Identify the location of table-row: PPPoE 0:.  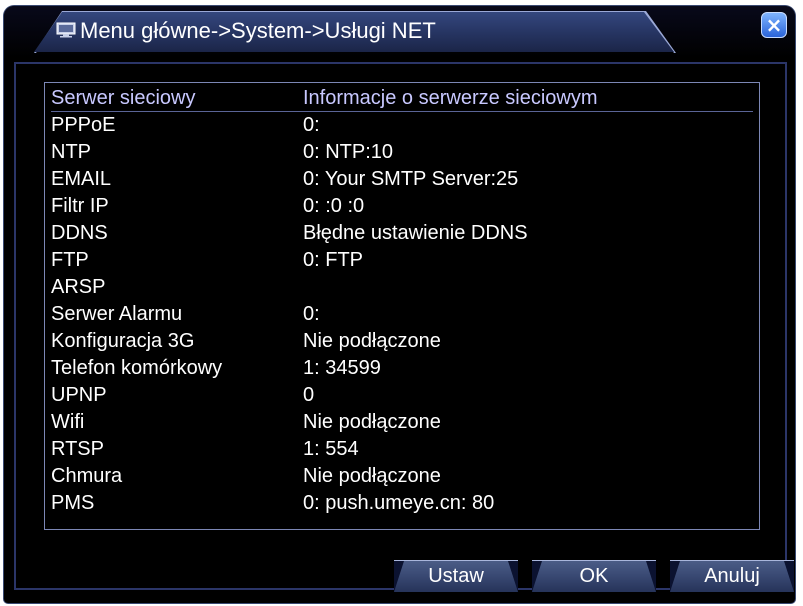
(402, 125).